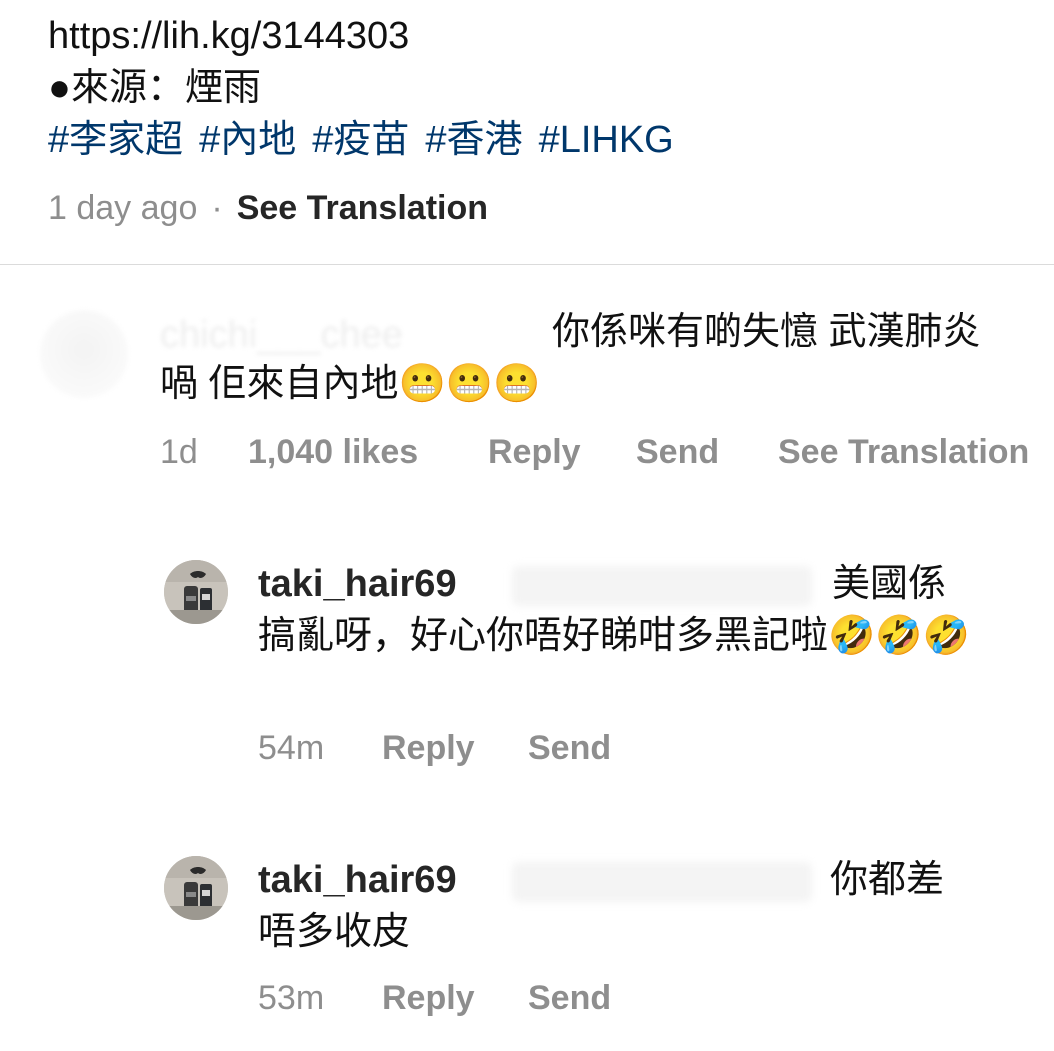 The height and width of the screenshot is (1051, 1054). I want to click on hashtag-link: #疫苗, so click(360, 140).